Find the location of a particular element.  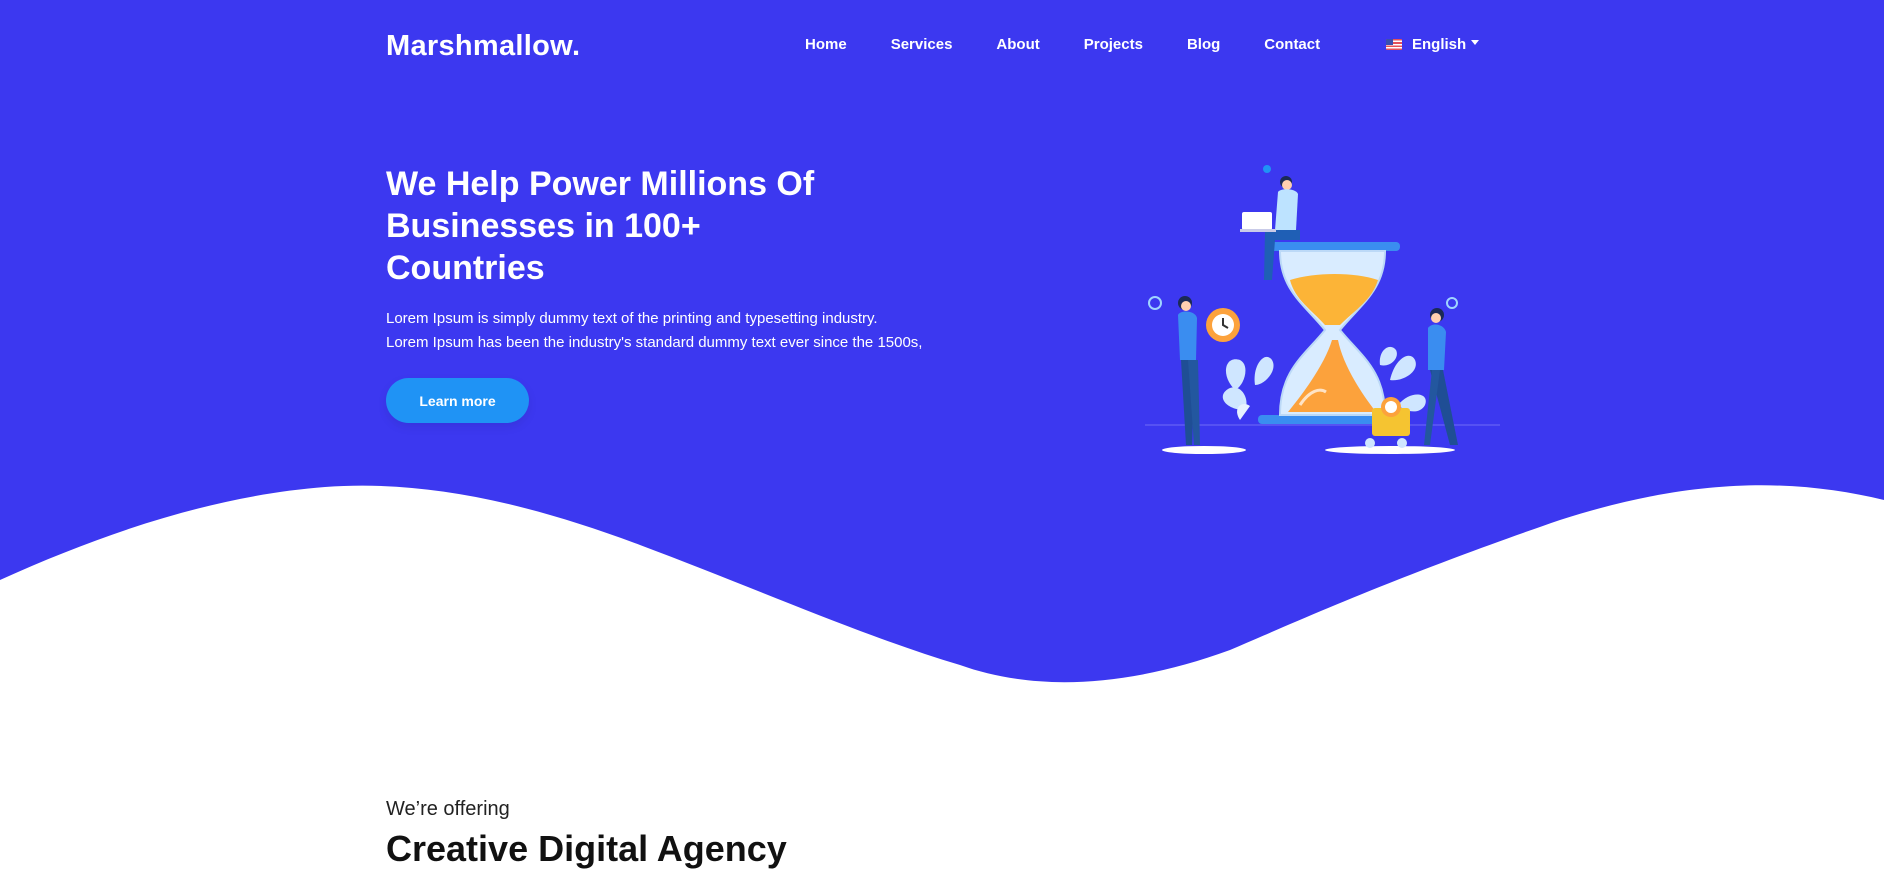

nav-home: Home is located at coordinates (826, 44).